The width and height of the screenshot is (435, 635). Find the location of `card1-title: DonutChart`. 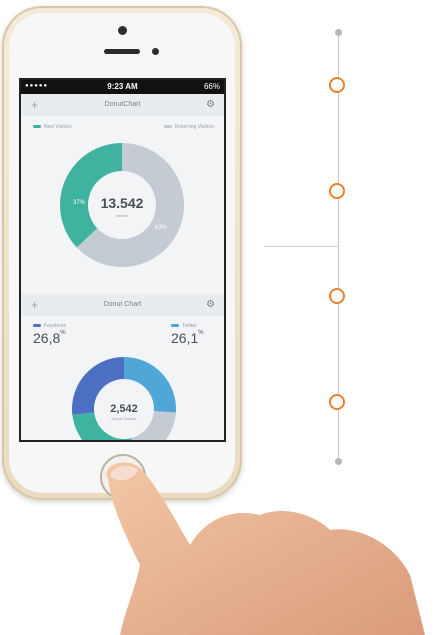

card1-title: DonutChart is located at coordinates (122, 104).